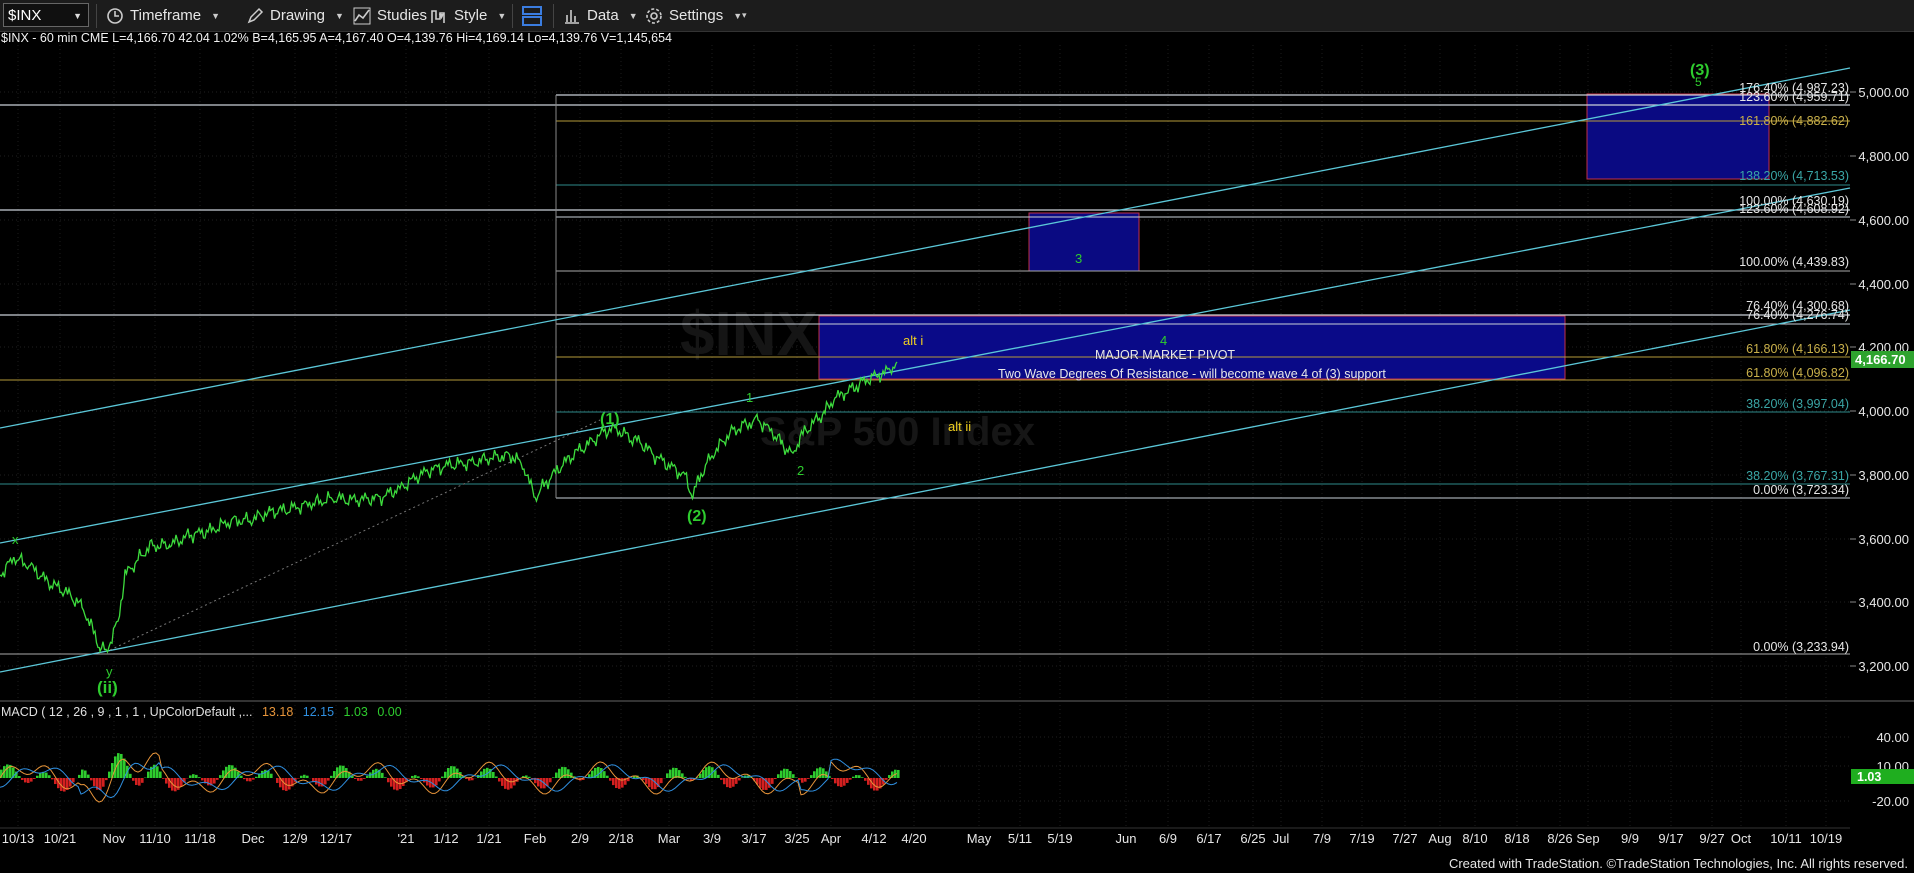 This screenshot has height=873, width=1914. What do you see at coordinates (1281, 838) in the screenshot?
I see `time-axis-label: Jul` at bounding box center [1281, 838].